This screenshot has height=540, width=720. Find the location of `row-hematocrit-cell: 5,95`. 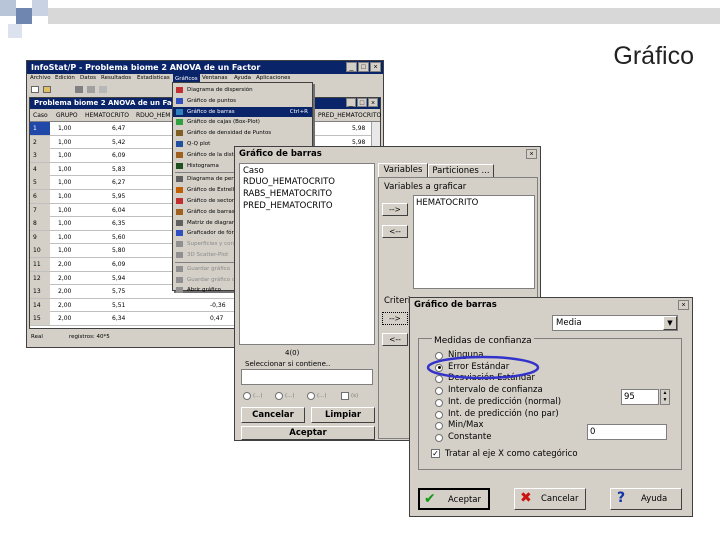

row-hematocrit-cell: 5,95 is located at coordinates (118, 196).